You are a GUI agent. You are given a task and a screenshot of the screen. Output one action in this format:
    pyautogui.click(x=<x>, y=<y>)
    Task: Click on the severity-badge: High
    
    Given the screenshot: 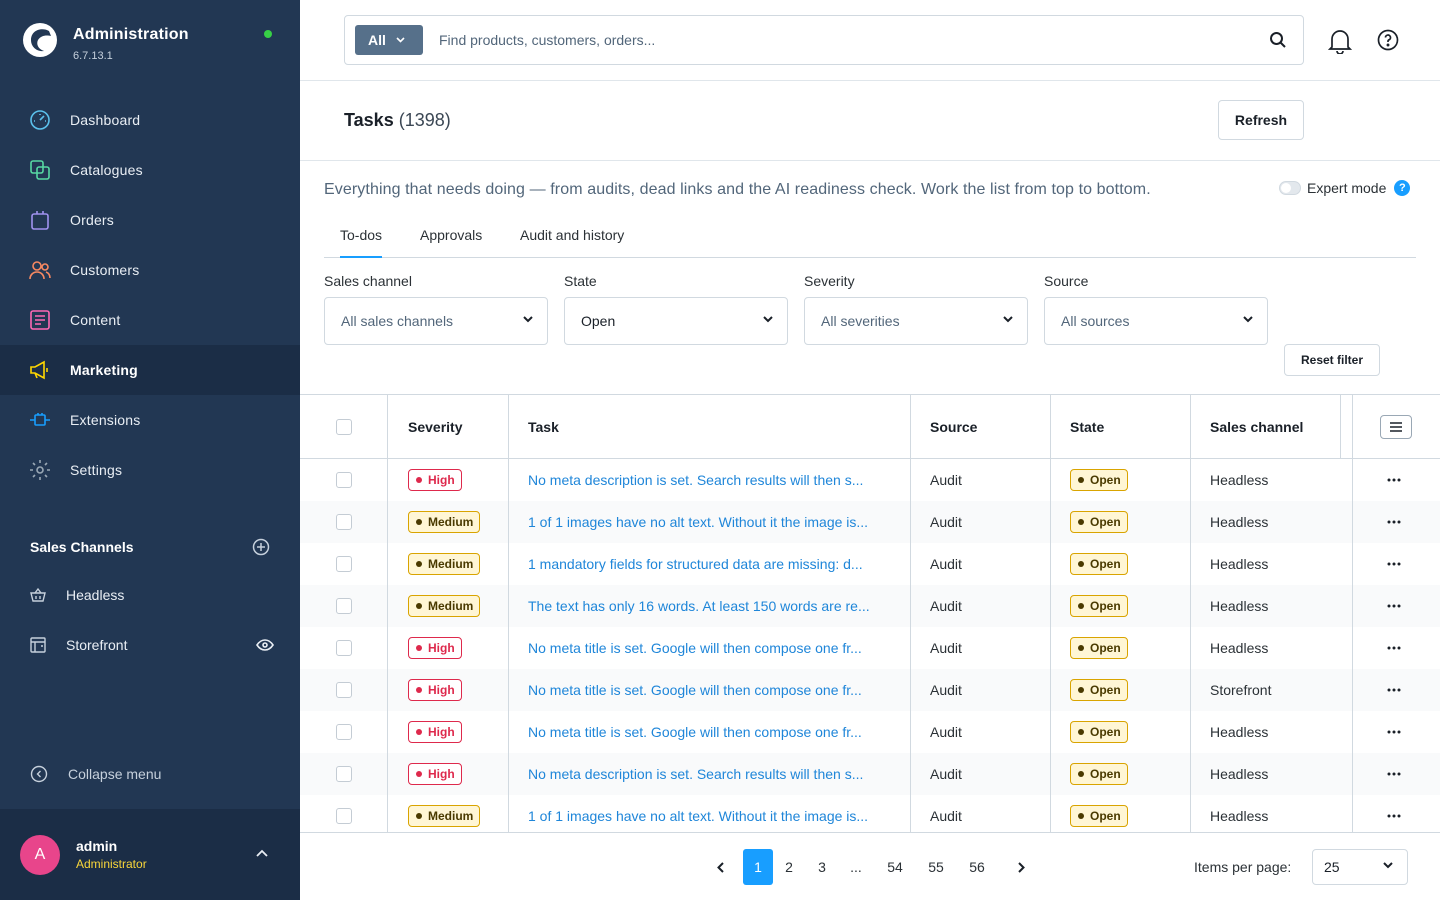 What is the action you would take?
    pyautogui.click(x=435, y=648)
    